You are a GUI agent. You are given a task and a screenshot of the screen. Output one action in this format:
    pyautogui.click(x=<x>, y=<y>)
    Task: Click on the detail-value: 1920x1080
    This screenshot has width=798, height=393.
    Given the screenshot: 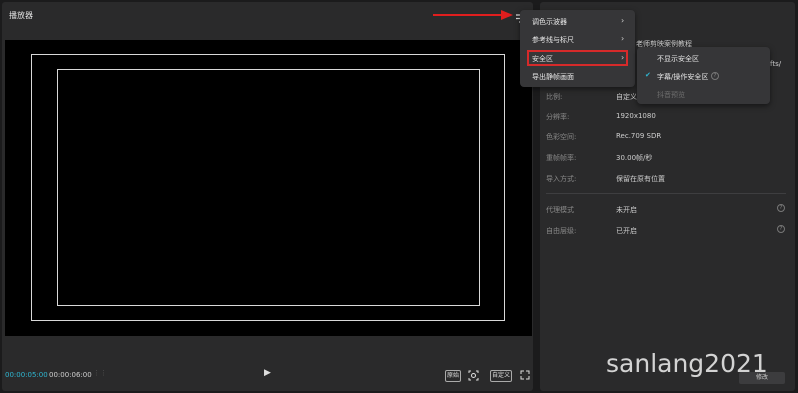 What is the action you would take?
    pyautogui.click(x=636, y=116)
    